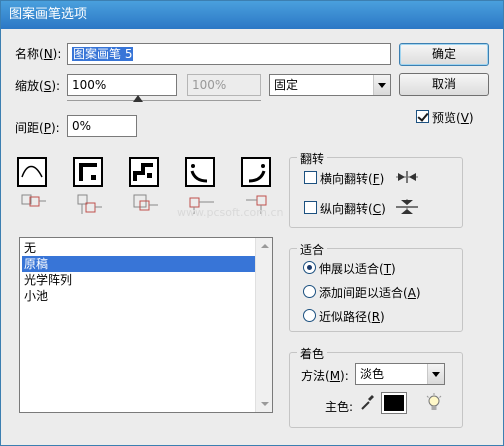  What do you see at coordinates (146, 206) in the screenshot?
I see `inner-corner-glyph-icon` at bounding box center [146, 206].